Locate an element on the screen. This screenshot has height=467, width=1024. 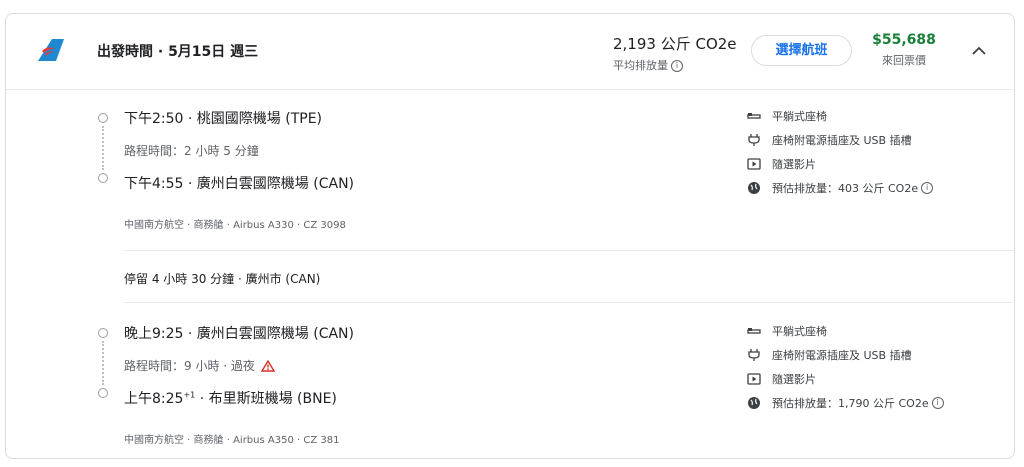
arrival-time: 上午8:25 is located at coordinates (154, 399).